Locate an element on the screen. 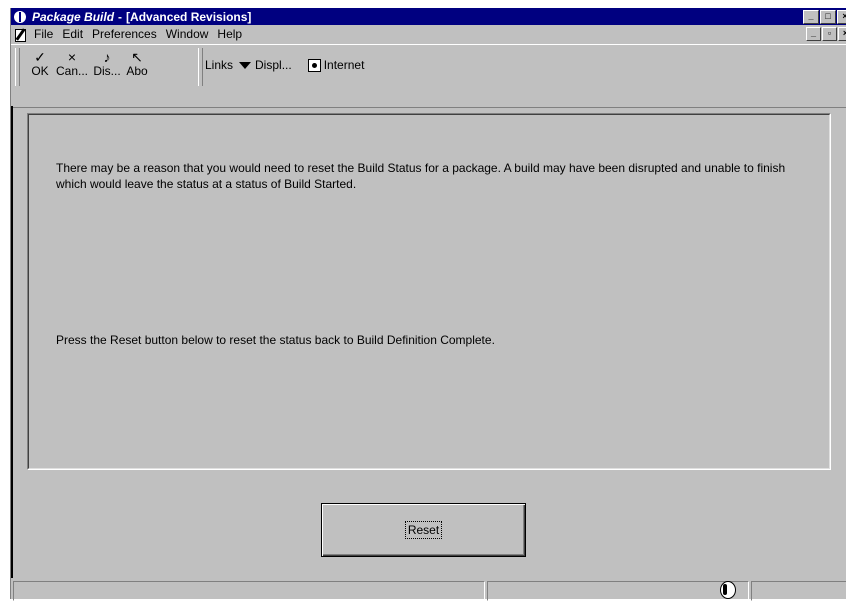 This screenshot has height=601, width=846. checkmark-icon: ✓ is located at coordinates (40, 57).